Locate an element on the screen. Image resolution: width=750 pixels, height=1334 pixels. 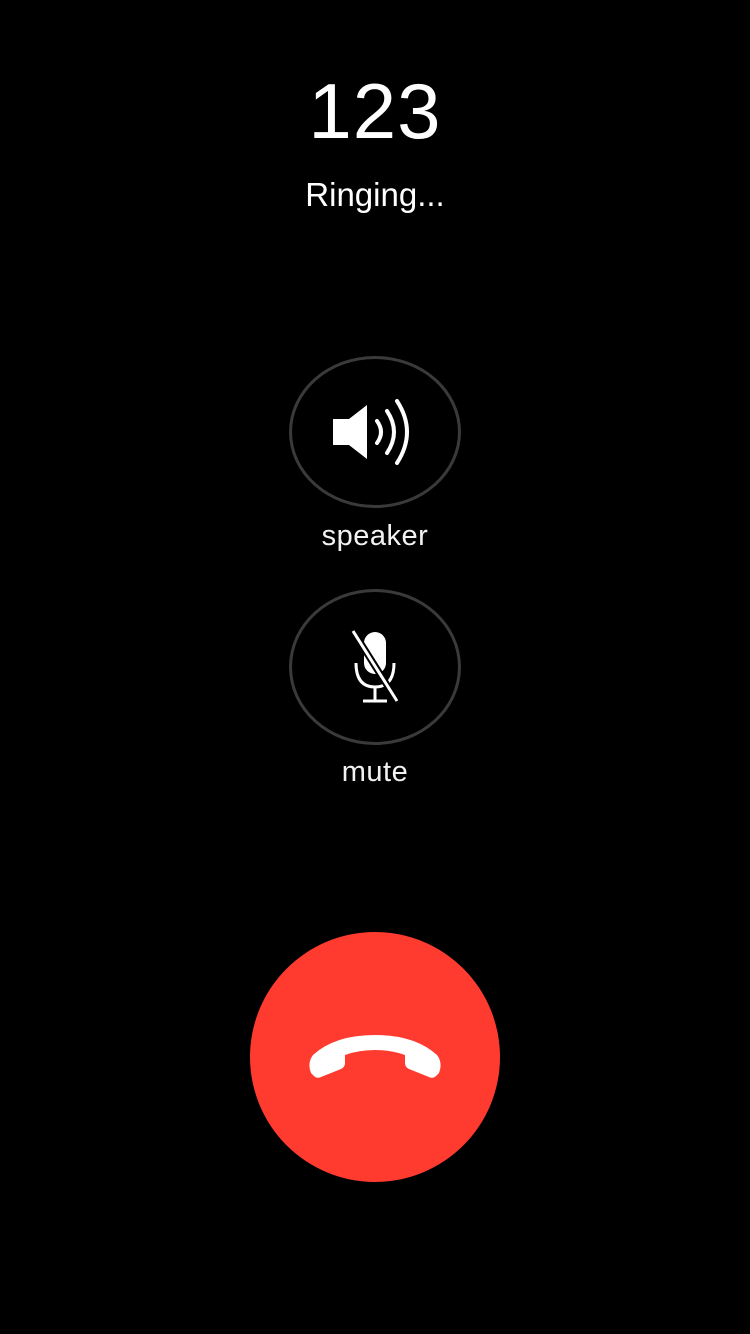
microphone-muted-icon is located at coordinates (375, 667).